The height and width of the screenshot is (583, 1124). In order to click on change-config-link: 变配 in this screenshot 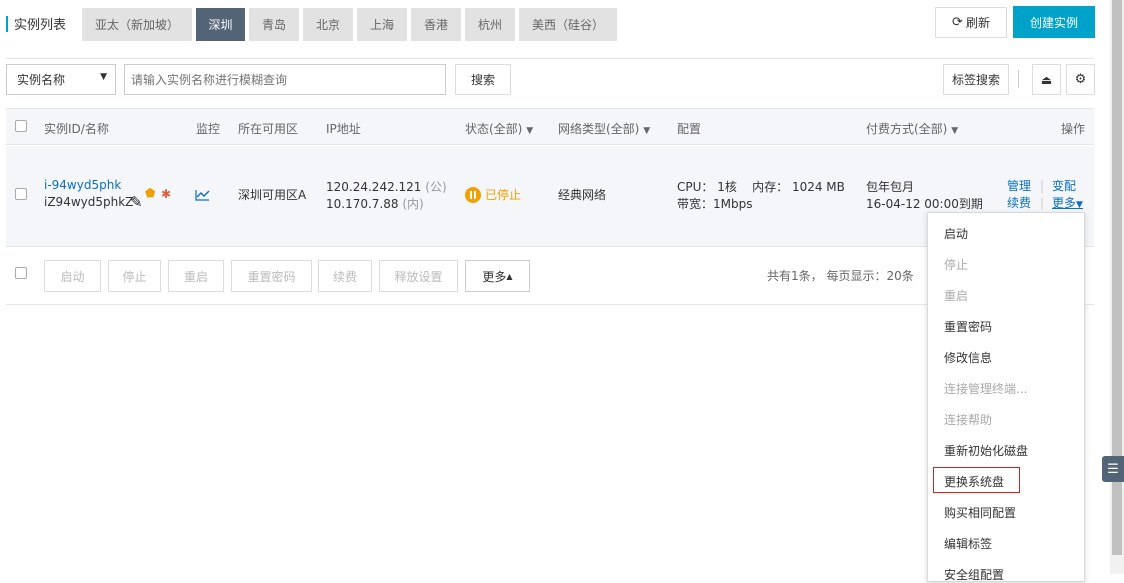, I will do `click(1064, 186)`.